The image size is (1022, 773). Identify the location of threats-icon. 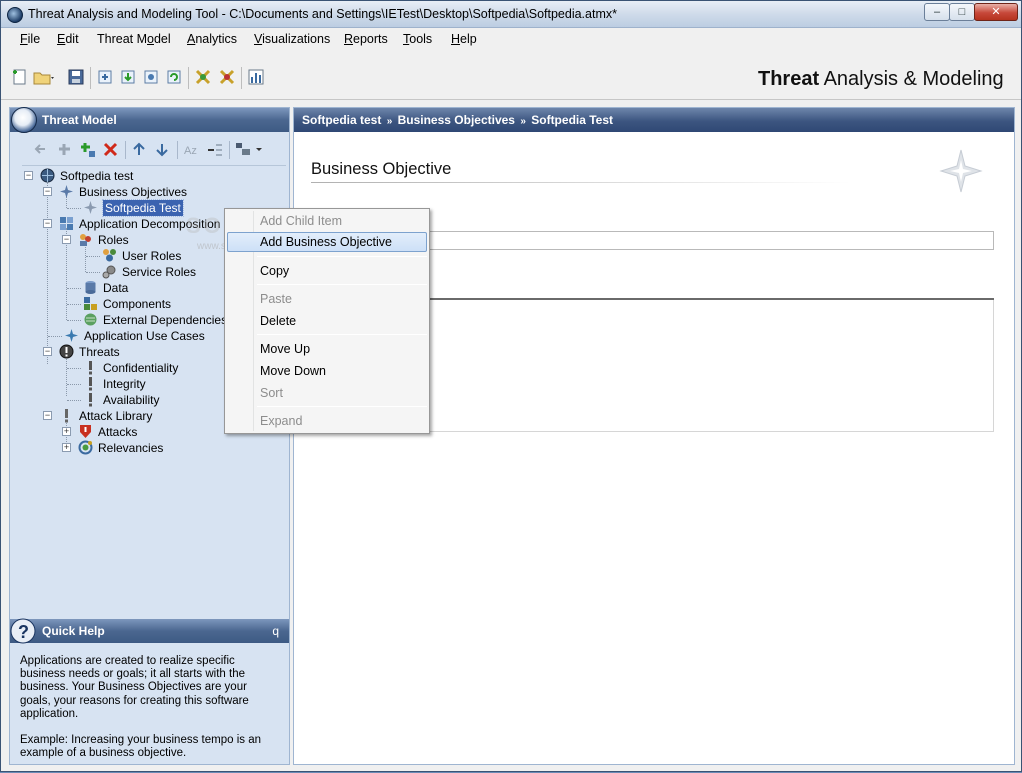
(66, 351).